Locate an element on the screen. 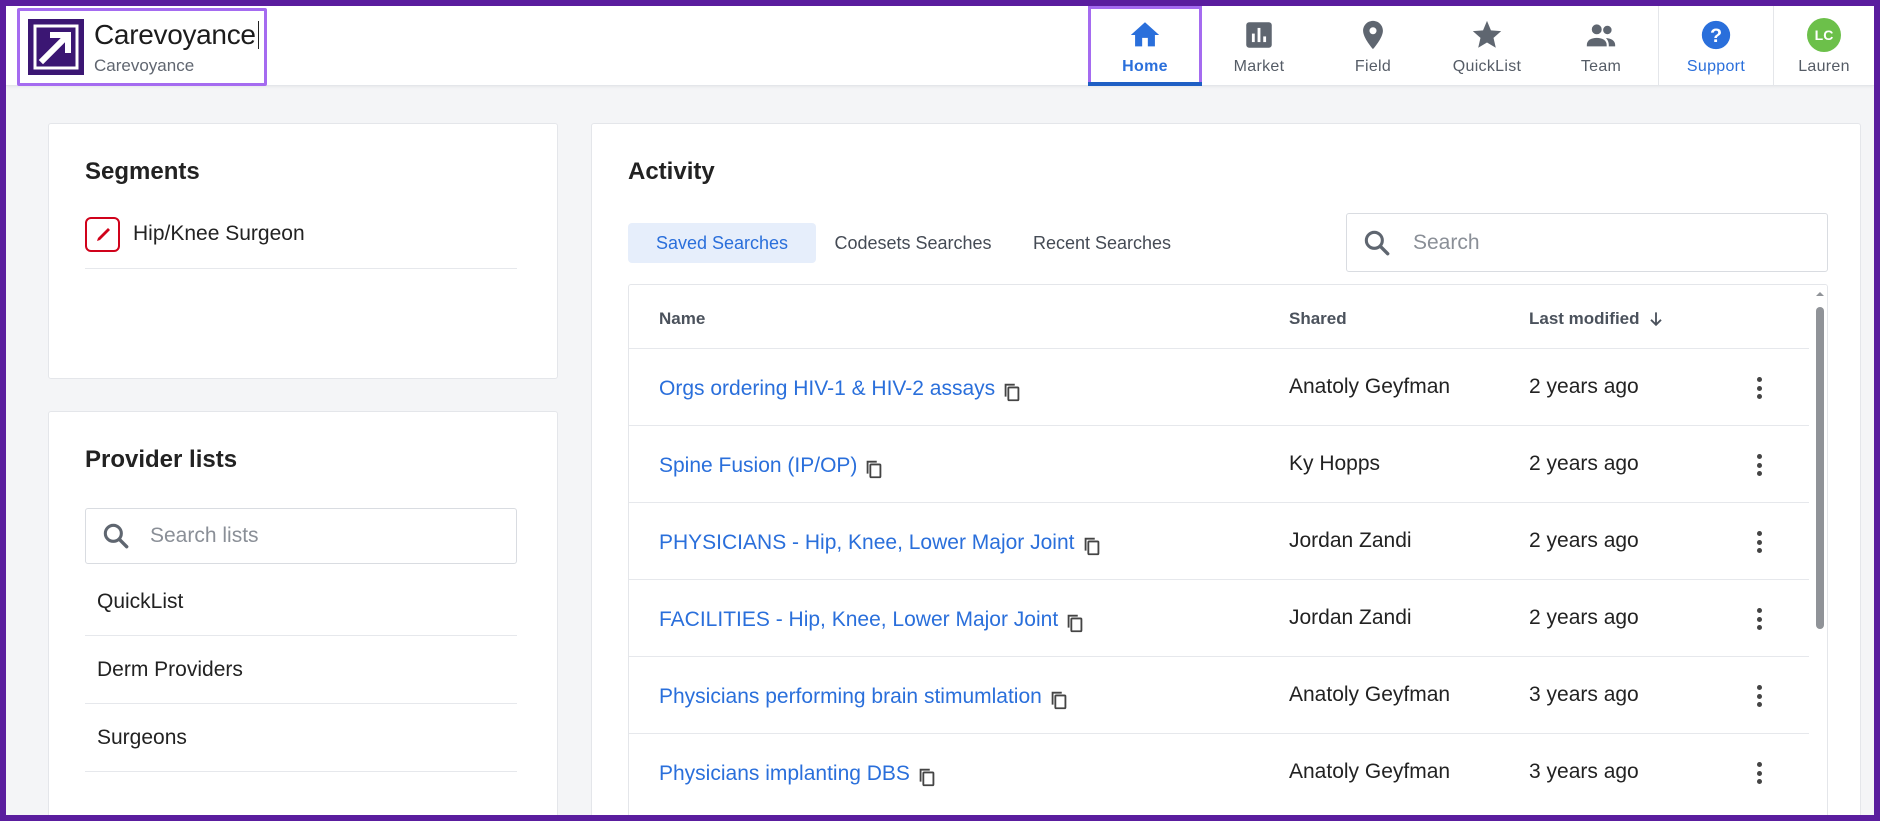 Image resolution: width=1880 pixels, height=821 pixels. search-name: Physicians implanting DBS is located at coordinates (784, 773).